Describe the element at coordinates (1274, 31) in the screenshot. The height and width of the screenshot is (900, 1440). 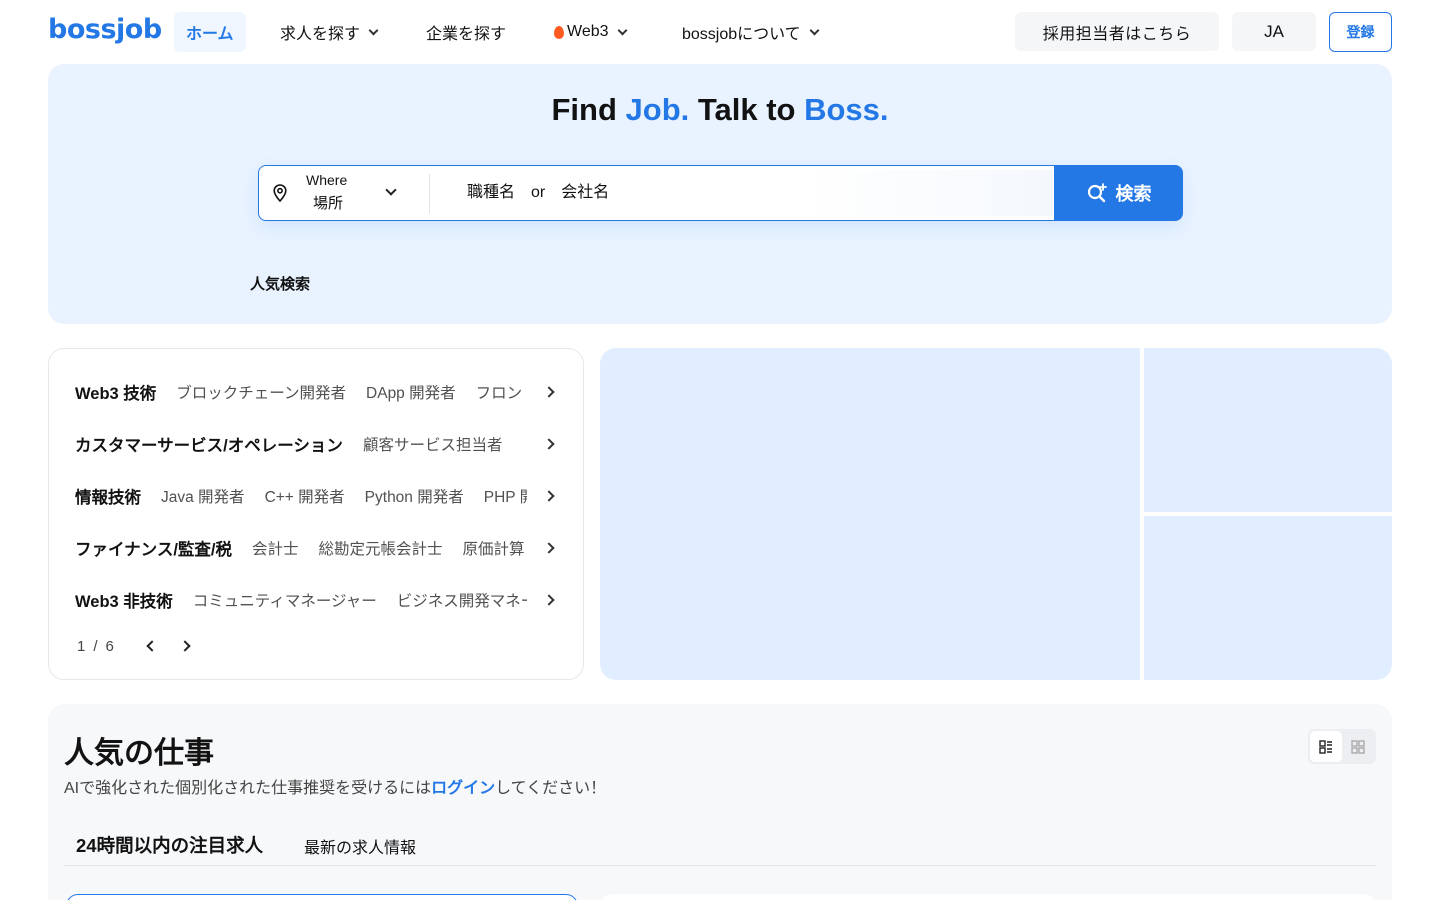
I see `language-selector: JA` at that location.